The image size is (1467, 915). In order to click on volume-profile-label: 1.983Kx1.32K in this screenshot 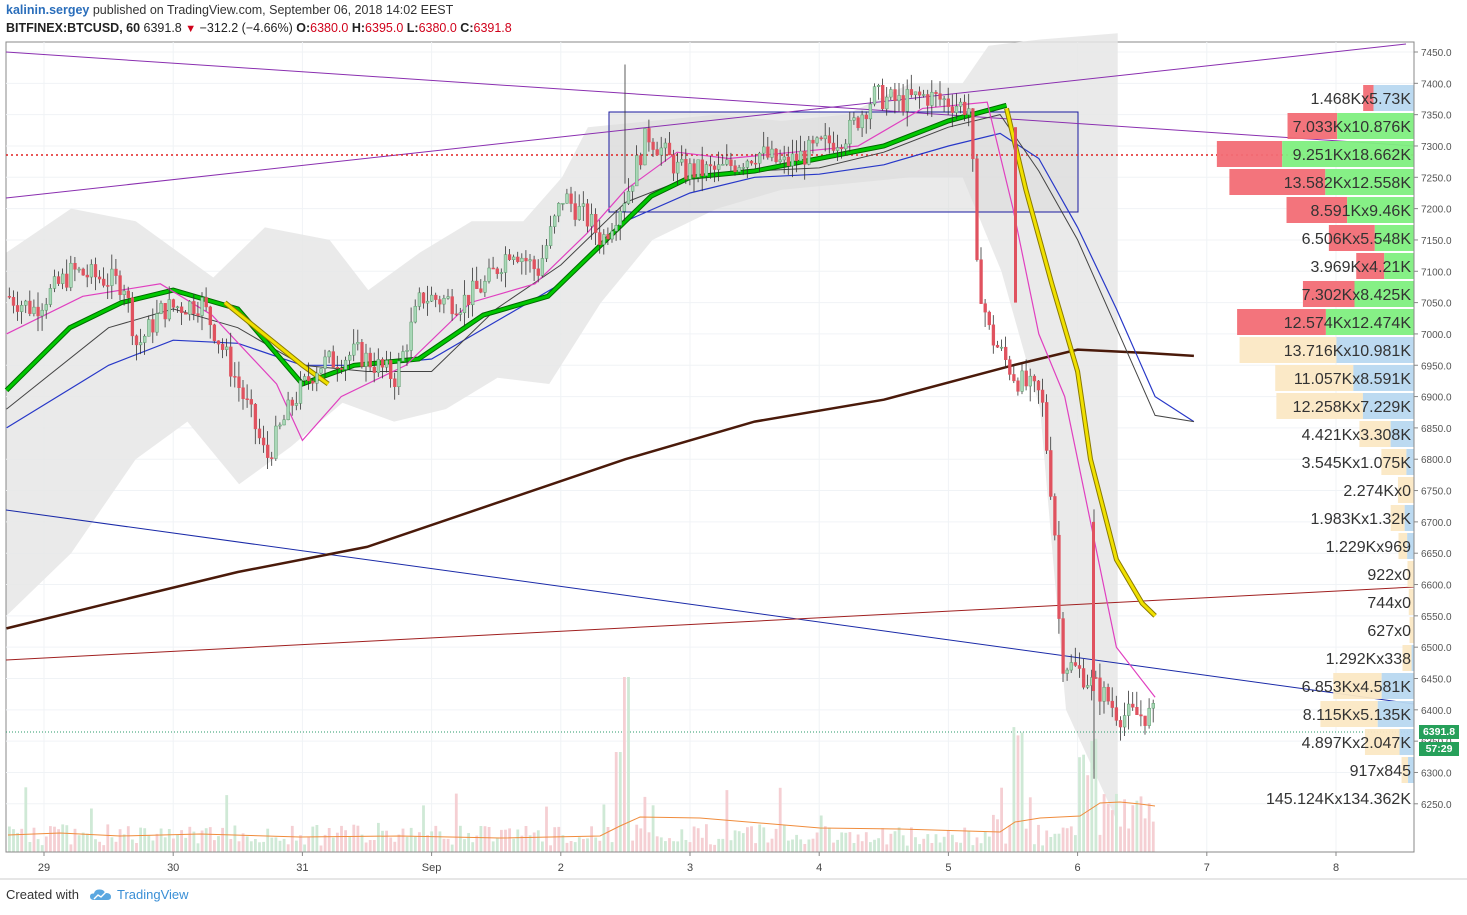, I will do `click(1360, 519)`.